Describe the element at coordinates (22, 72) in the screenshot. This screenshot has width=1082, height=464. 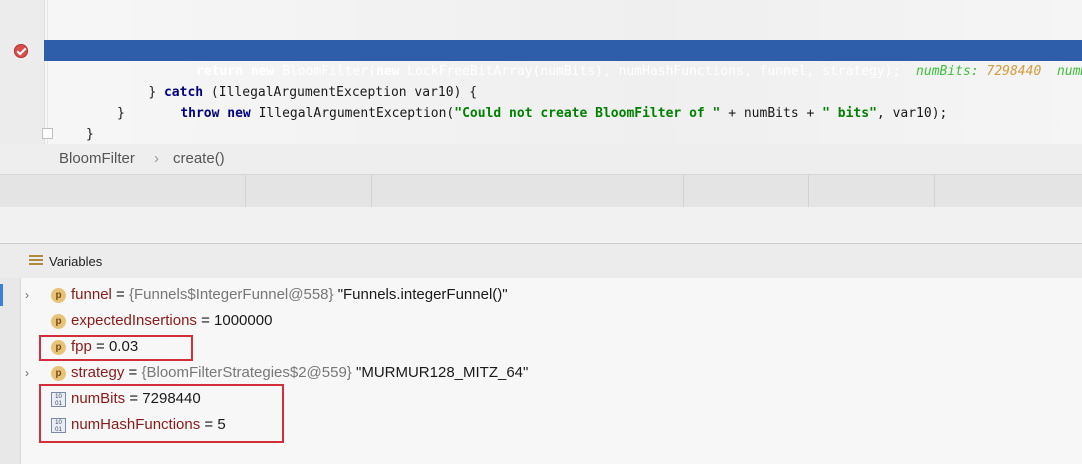
I see `editor-gutter` at that location.